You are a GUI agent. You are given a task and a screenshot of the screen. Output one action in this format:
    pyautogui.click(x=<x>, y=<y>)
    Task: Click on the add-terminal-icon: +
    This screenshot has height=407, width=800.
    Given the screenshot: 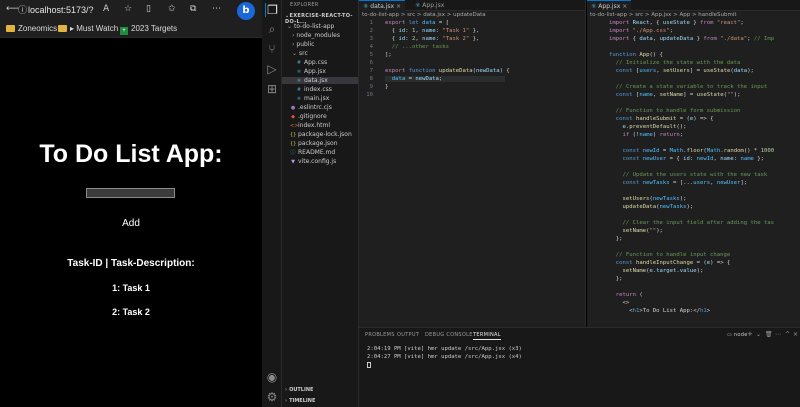 What is the action you would take?
    pyautogui.click(x=750, y=334)
    